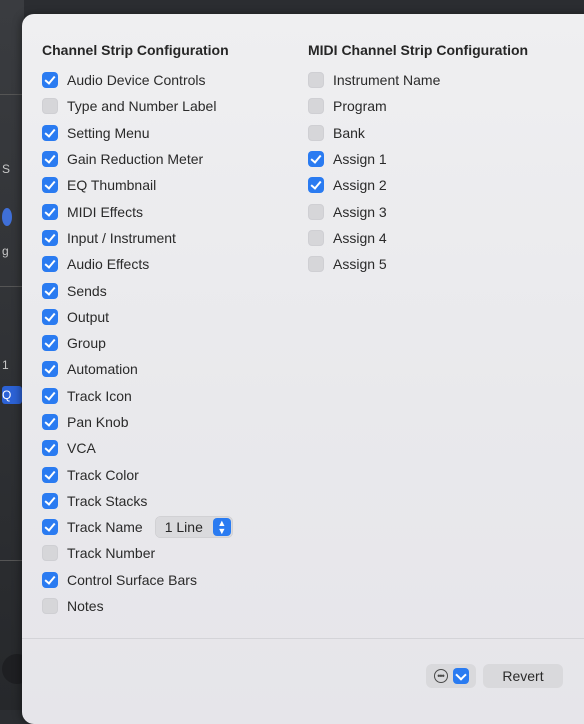  I want to click on option-label: Track Stacks, so click(107, 500).